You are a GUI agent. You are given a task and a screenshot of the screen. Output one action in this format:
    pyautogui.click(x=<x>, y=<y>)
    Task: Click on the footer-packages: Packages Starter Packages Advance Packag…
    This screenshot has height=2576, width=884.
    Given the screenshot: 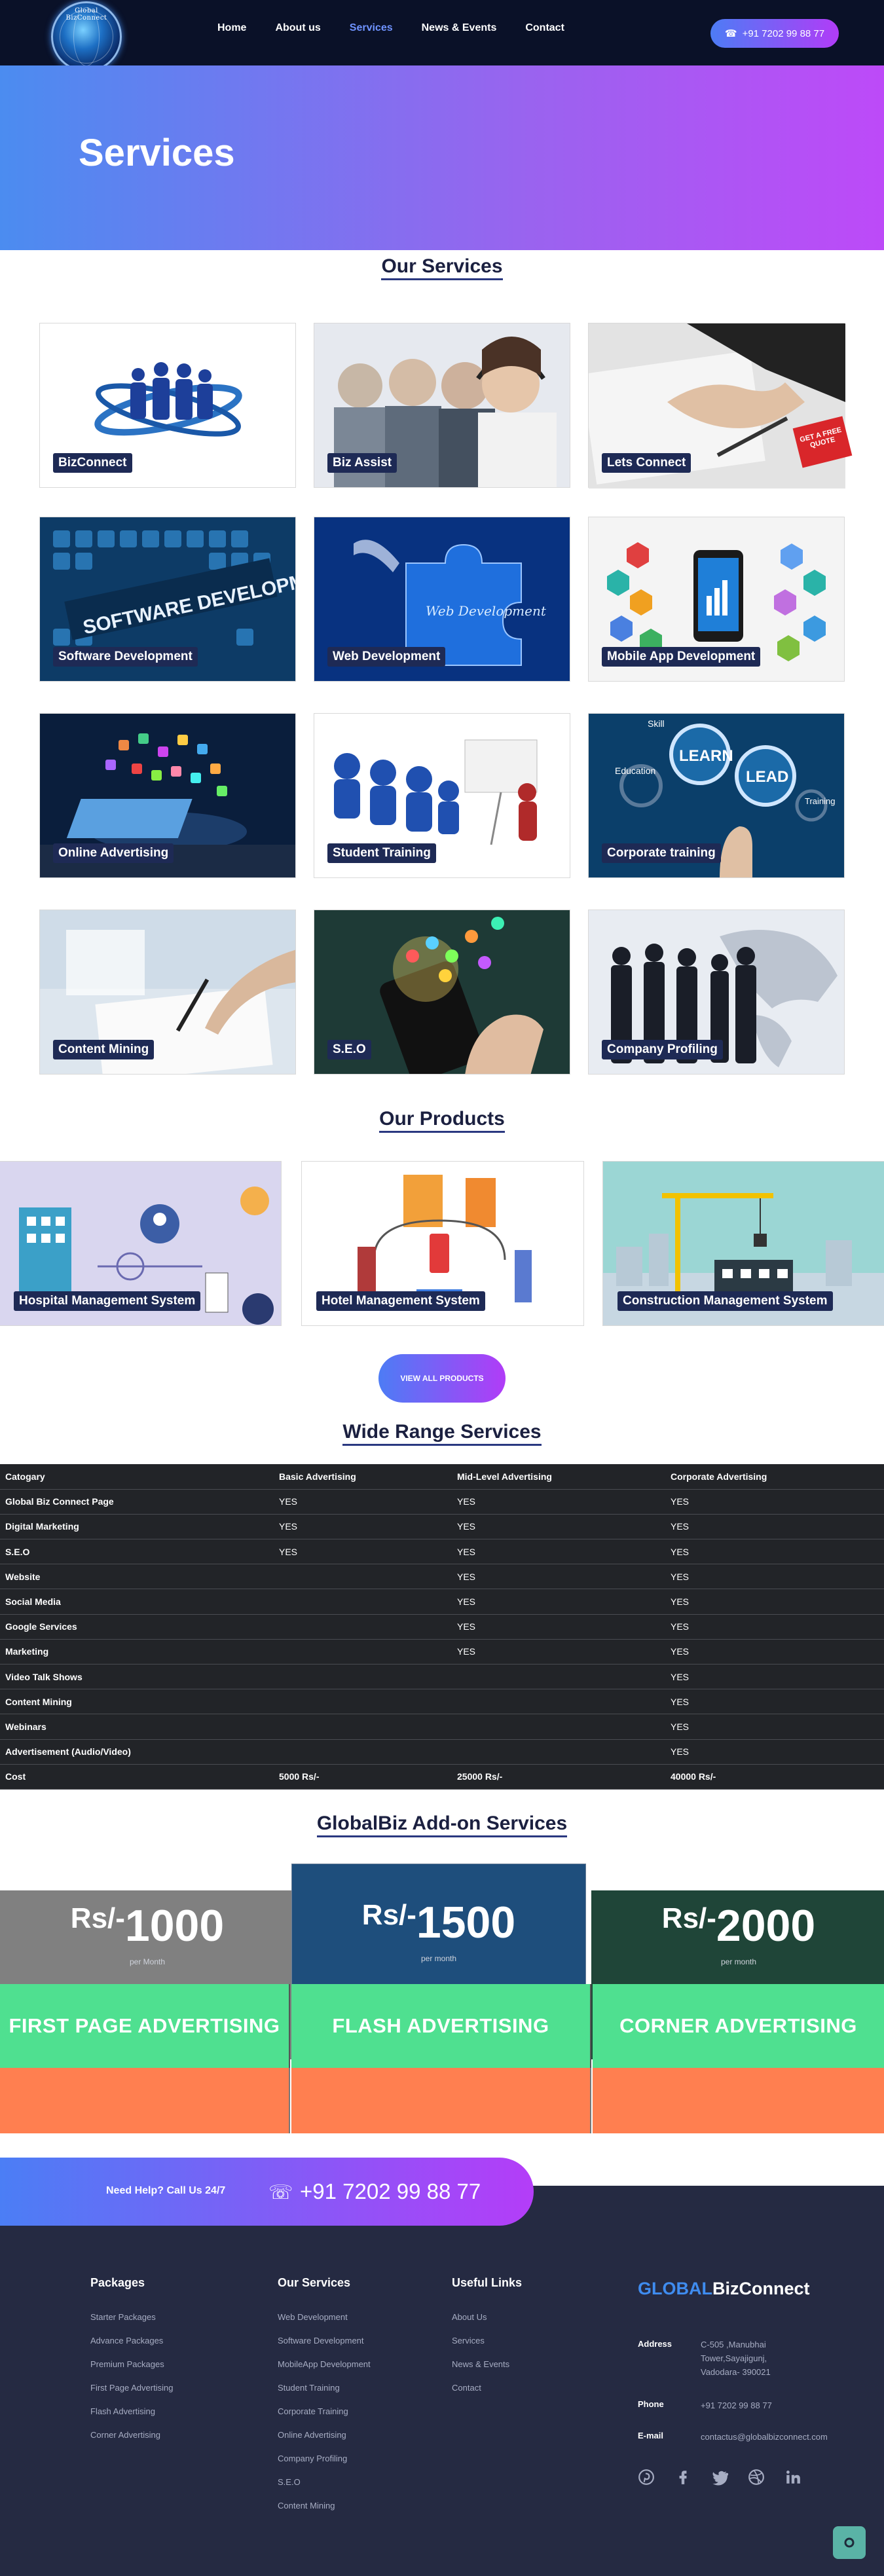 What is the action you would take?
    pyautogui.click(x=131, y=2365)
    